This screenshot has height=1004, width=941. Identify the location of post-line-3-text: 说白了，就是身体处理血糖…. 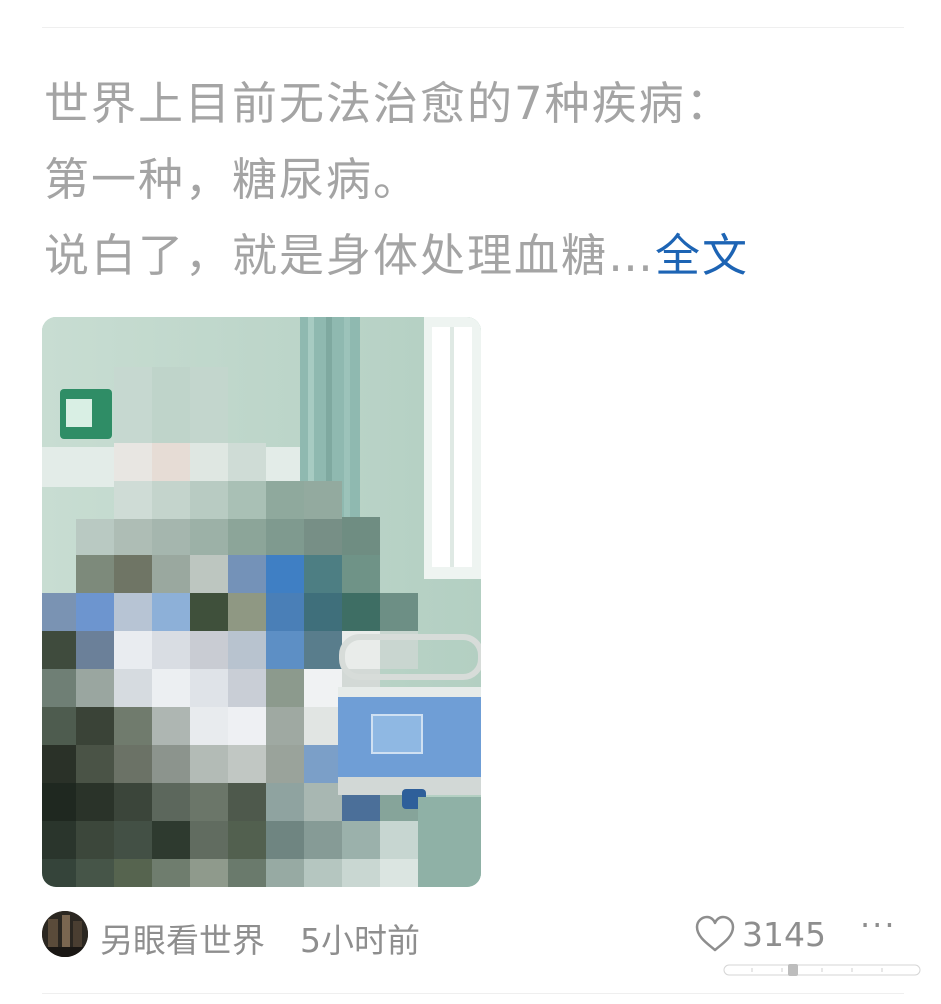
(350, 255).